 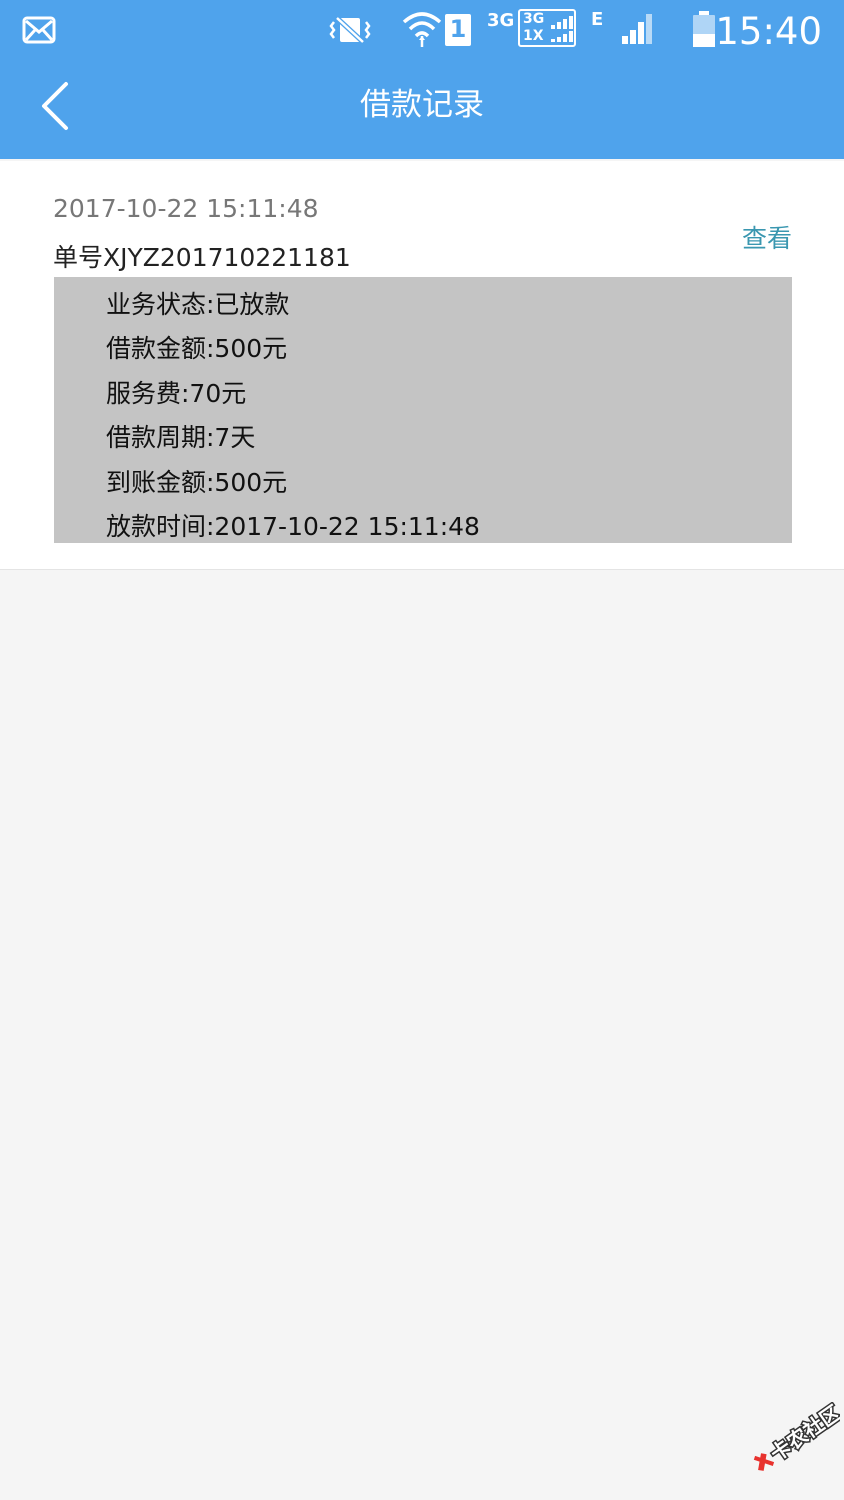 I want to click on wifi-icon, so click(x=422, y=29).